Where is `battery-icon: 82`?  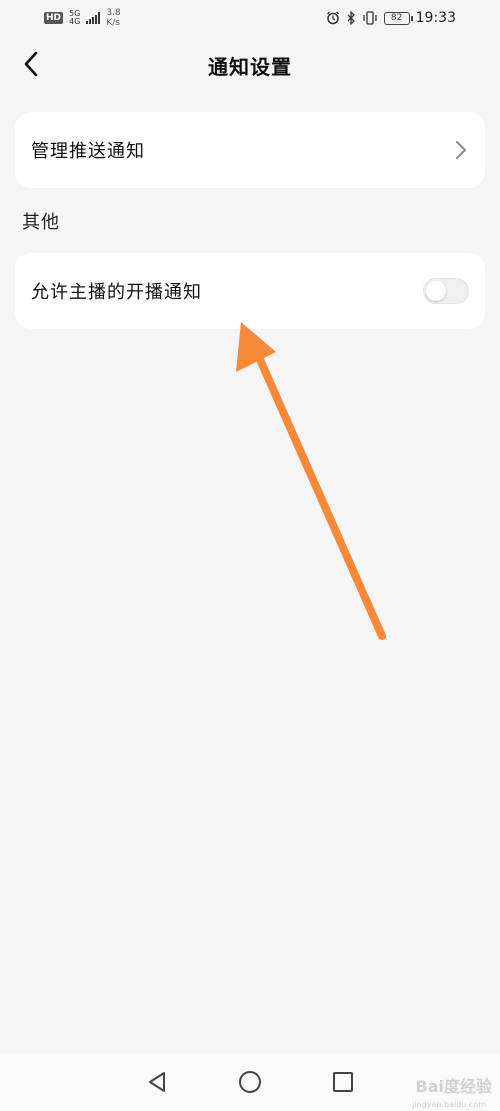
battery-icon: 82 is located at coordinates (398, 18).